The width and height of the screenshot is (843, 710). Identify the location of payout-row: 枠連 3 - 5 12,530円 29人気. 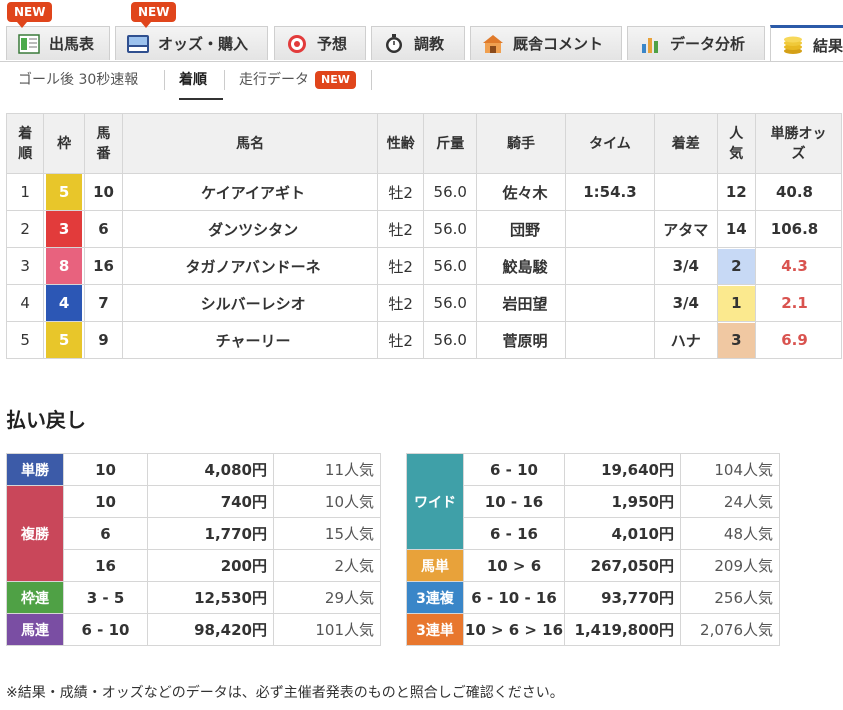
(193, 597).